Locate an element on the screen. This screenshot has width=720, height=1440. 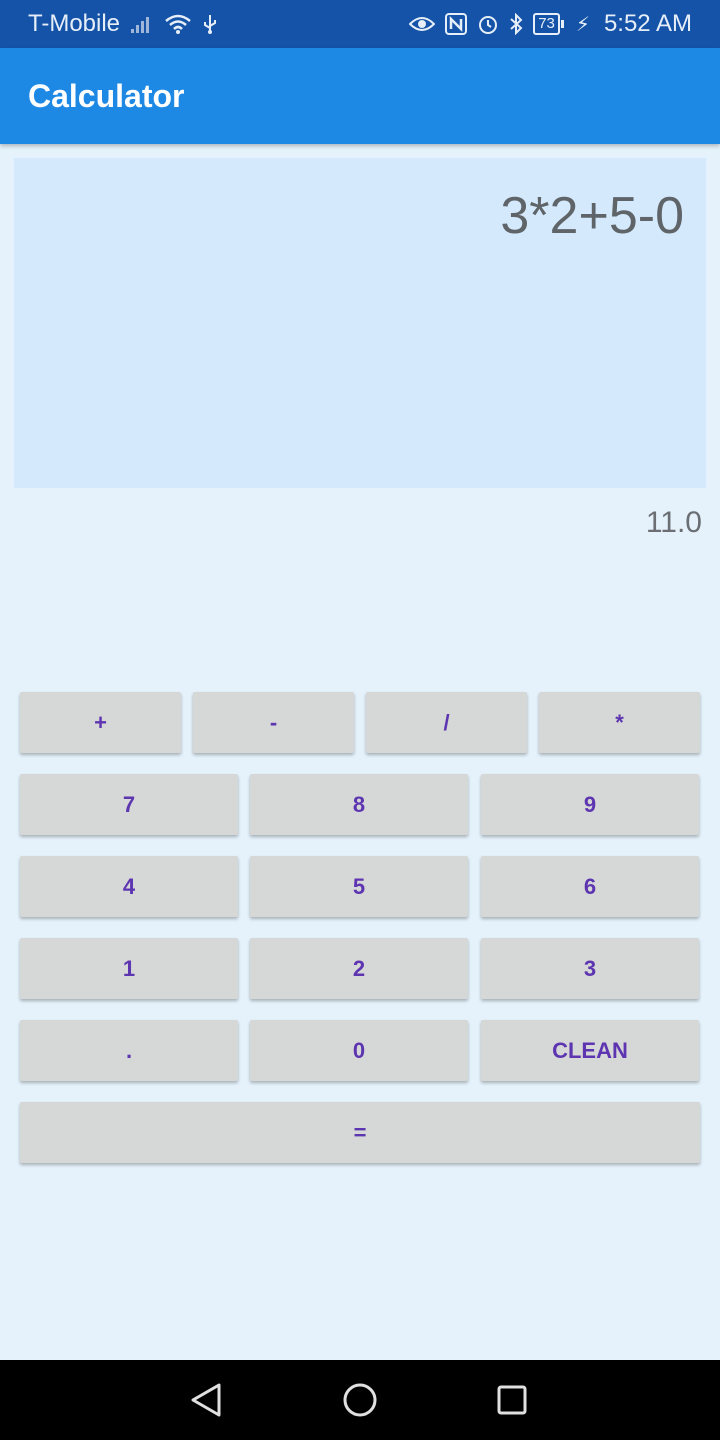
result-text: 11.0 is located at coordinates (673, 522).